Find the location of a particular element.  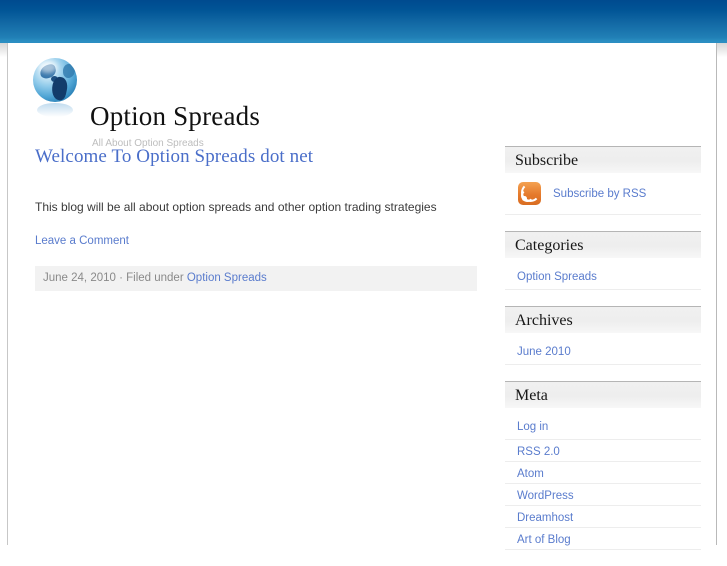

list-item: Dreamhost is located at coordinates (603, 517).